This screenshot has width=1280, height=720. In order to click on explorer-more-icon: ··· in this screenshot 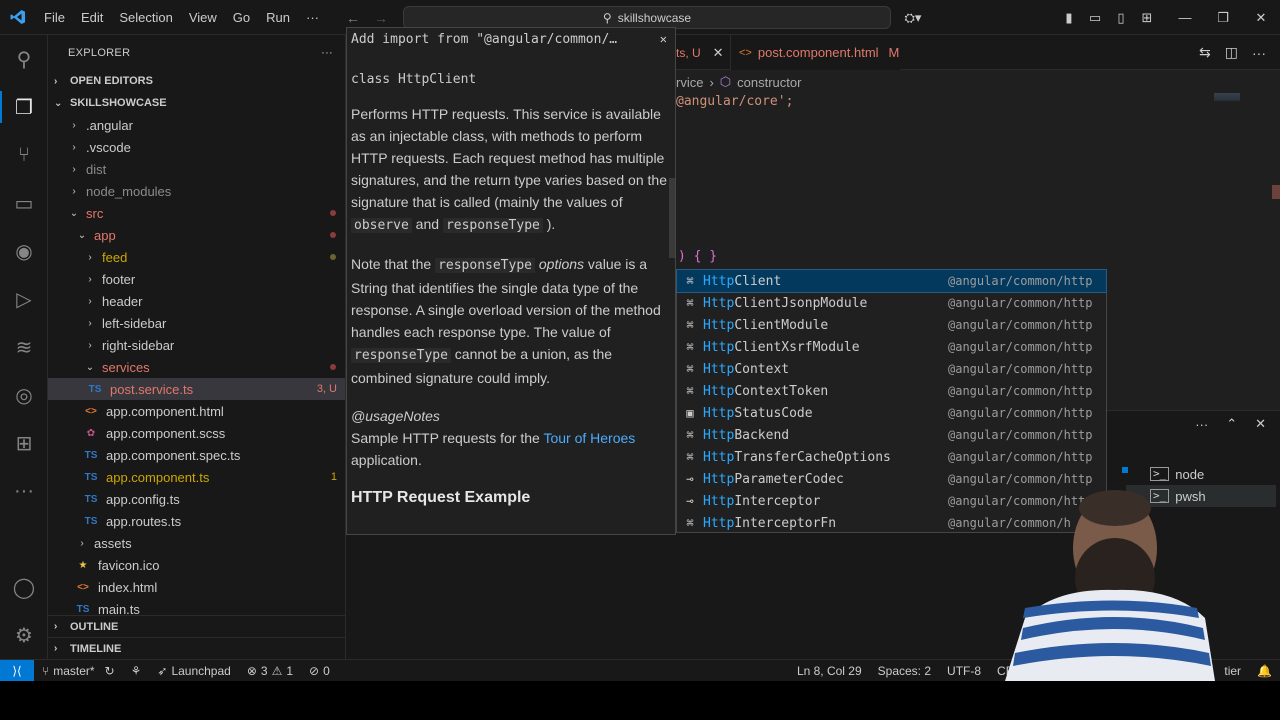, I will do `click(327, 53)`.